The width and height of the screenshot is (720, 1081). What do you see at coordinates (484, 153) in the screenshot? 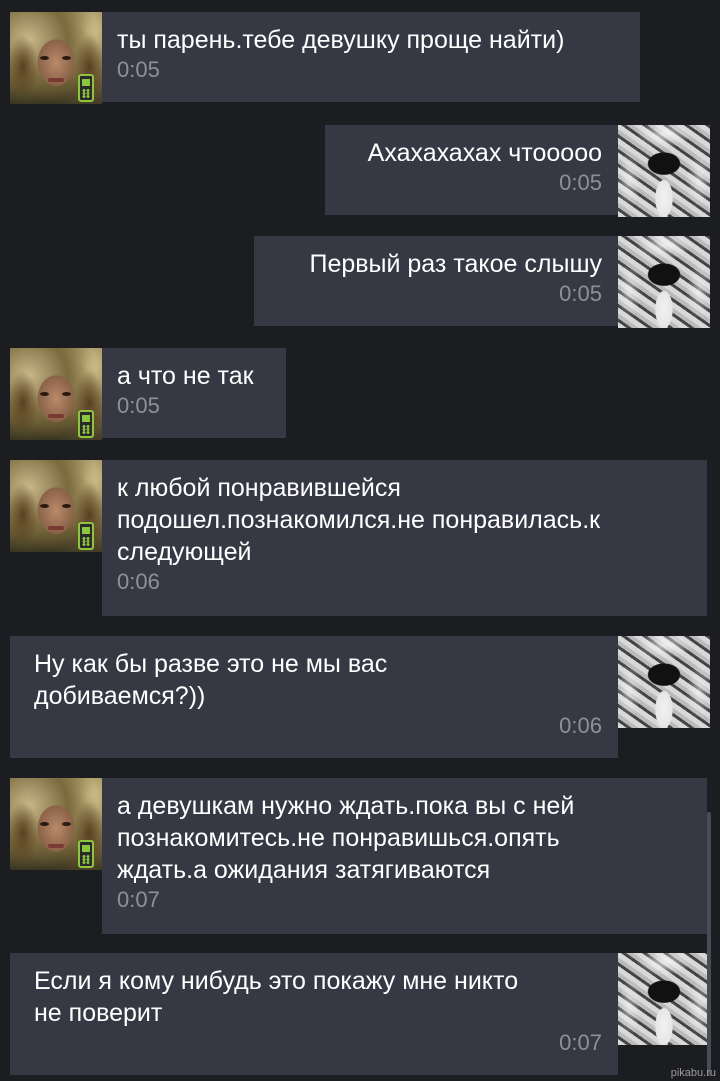
I see `message-text: Ахахахахах чтооооо` at bounding box center [484, 153].